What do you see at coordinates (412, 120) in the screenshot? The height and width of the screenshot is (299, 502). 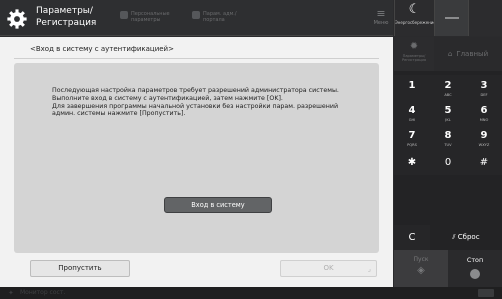 I see `key-letters: GHI` at bounding box center [412, 120].